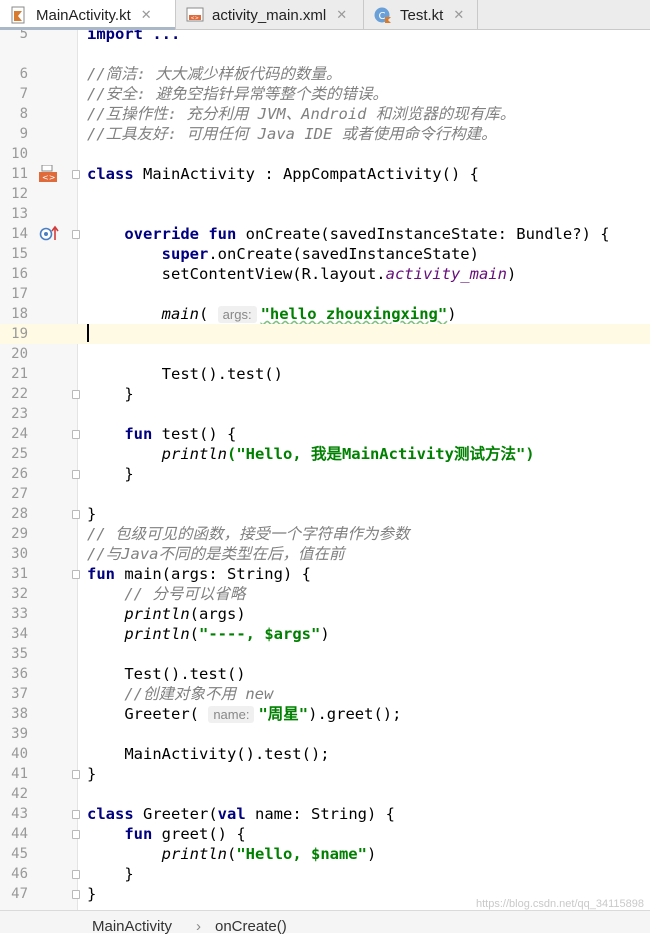 The width and height of the screenshot is (650, 935). Describe the element at coordinates (248, 534) in the screenshot. I see `comment: // 包级可见的函数，接受一个字符串作为参数` at that location.